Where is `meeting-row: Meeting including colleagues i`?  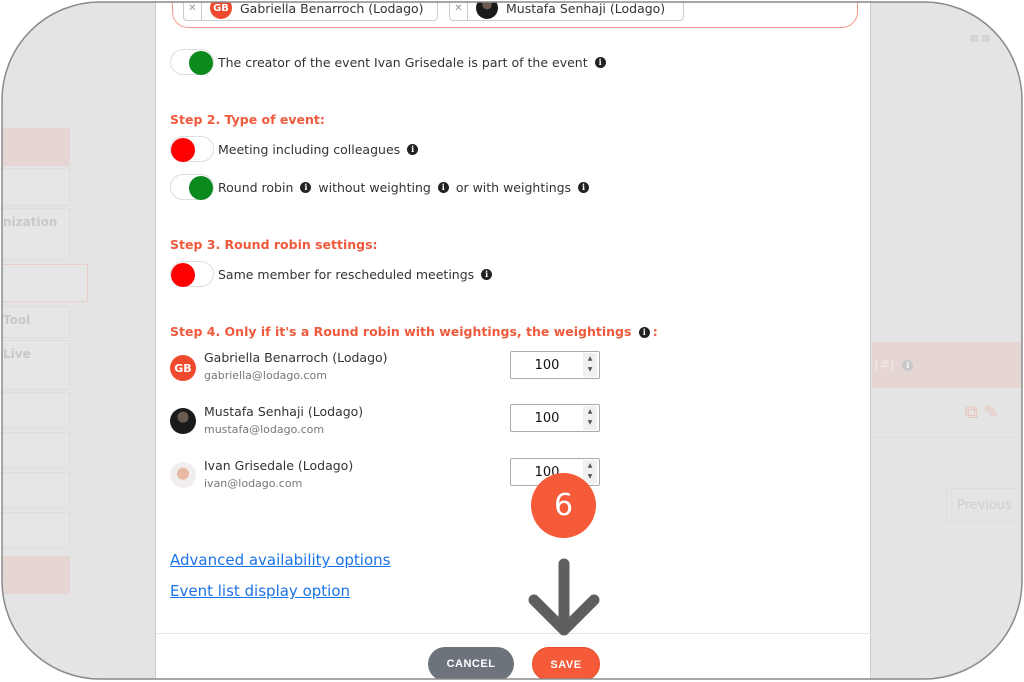
meeting-row: Meeting including colleagues i is located at coordinates (295, 149).